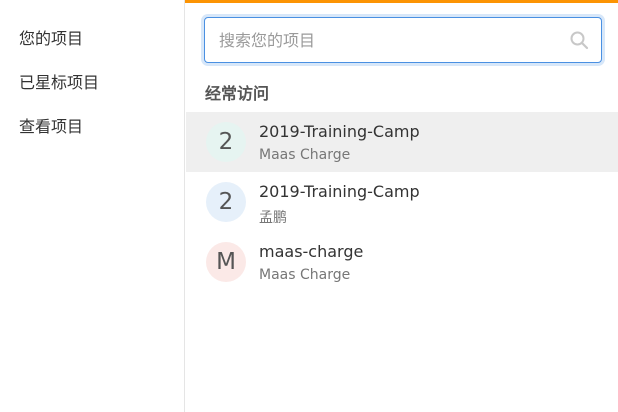 This screenshot has width=618, height=412. Describe the element at coordinates (311, 251) in the screenshot. I see `project-title: maas-charge` at that location.